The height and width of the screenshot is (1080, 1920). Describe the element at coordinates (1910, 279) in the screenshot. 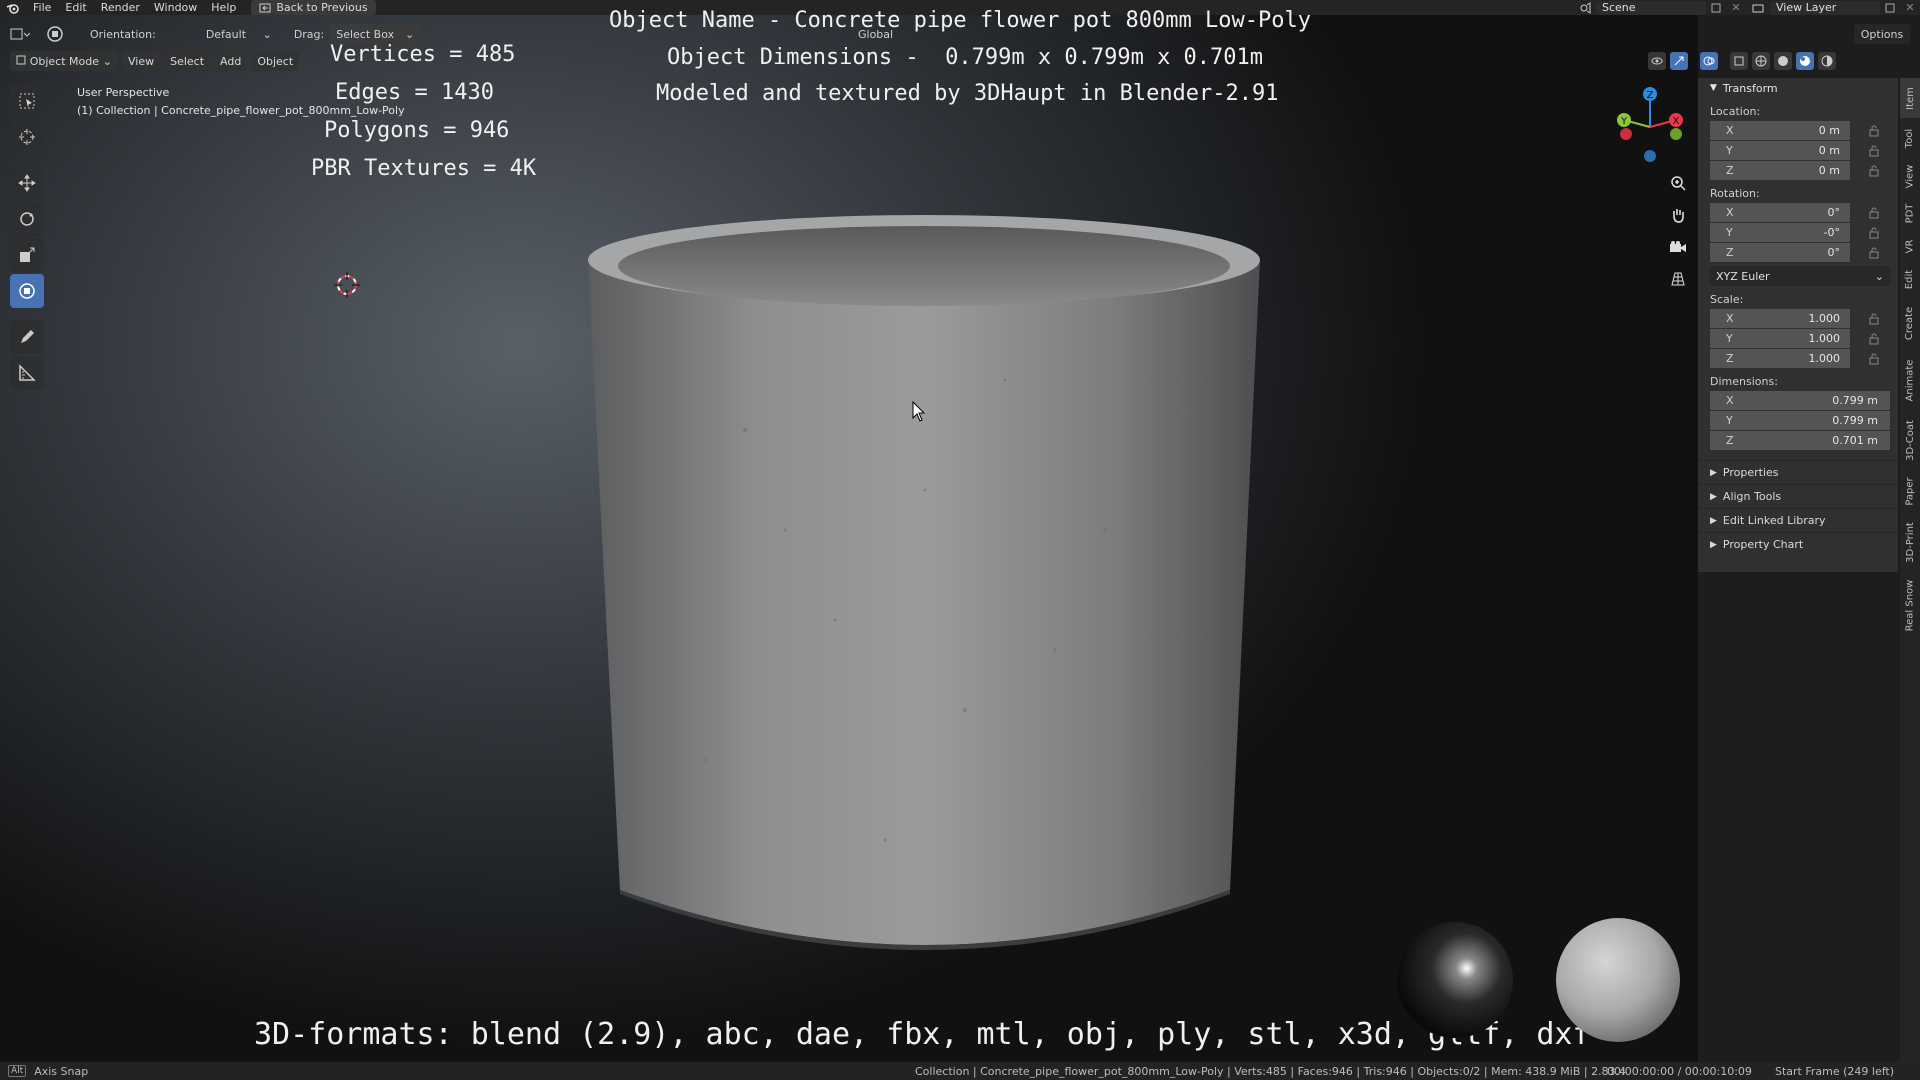

I see `tab-edit: Edit` at that location.